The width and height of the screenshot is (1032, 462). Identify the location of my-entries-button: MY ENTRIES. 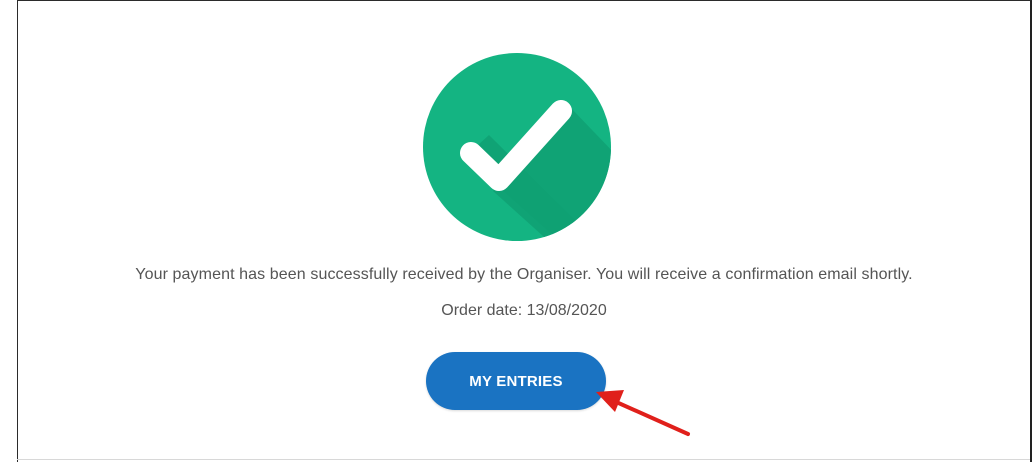
(516, 381).